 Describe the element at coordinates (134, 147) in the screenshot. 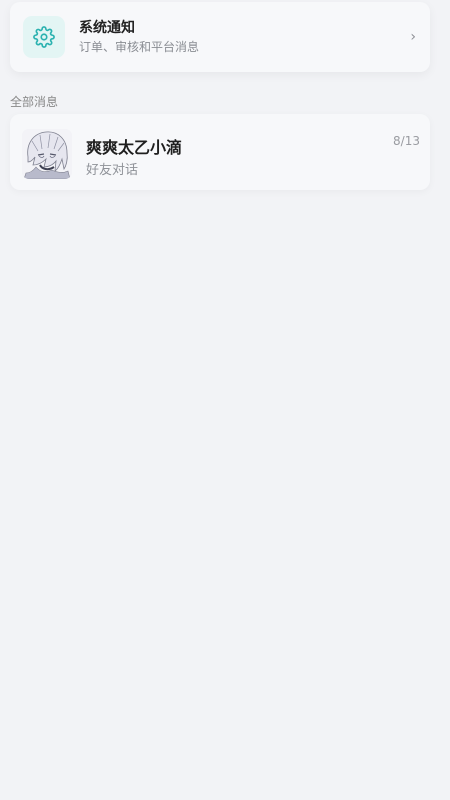

I see `conversation-name: 爽爽太乙小滴` at that location.